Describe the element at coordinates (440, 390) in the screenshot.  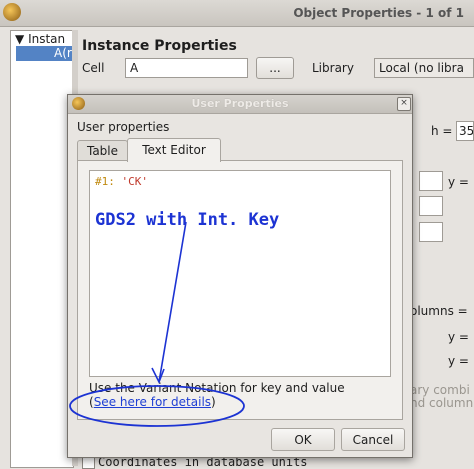
I see `array-hint: ary combi` at that location.